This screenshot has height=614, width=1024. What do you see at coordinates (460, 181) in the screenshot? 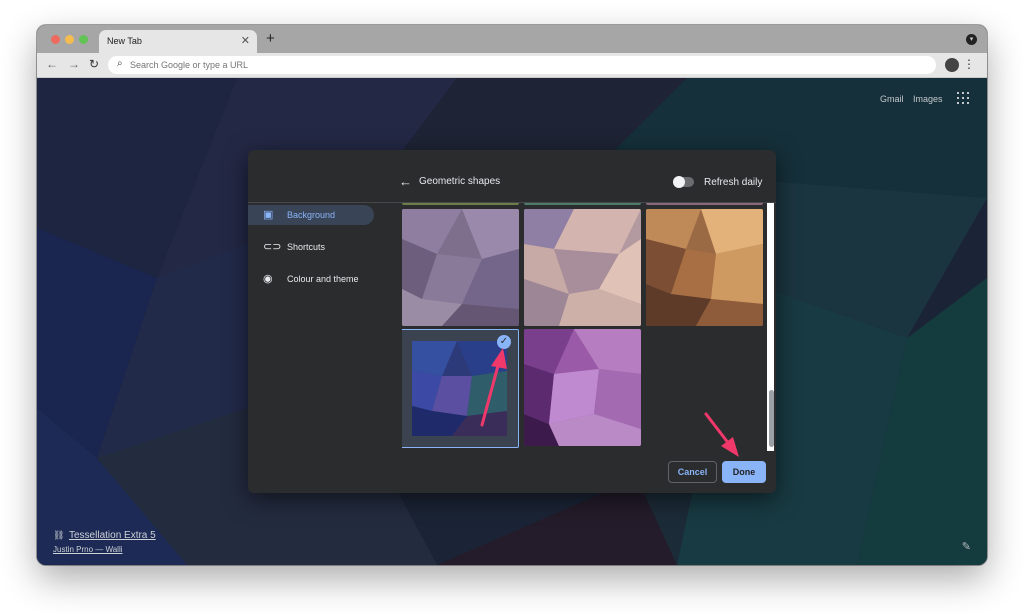
I see `collection-title: Geometric shapes` at bounding box center [460, 181].